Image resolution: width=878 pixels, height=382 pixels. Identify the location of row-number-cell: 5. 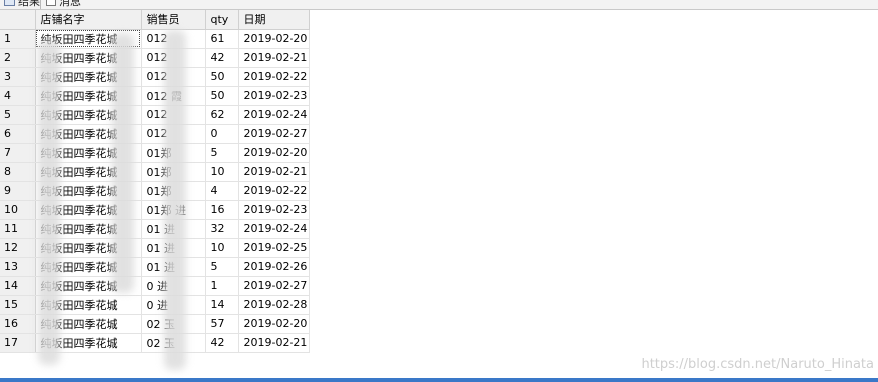
(18, 115).